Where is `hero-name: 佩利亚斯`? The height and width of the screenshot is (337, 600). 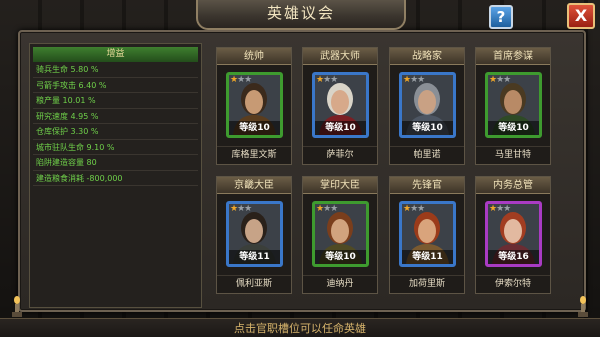
hero-name: 佩利亚斯 is located at coordinates (254, 283).